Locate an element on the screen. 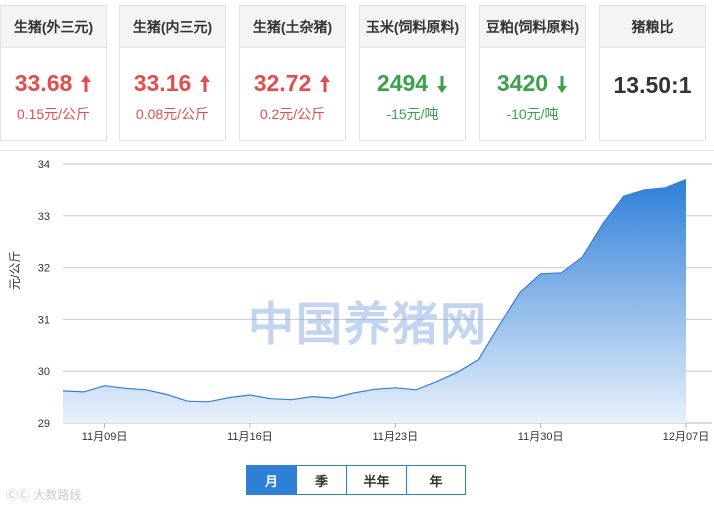 The image size is (714, 509). tab-half-year: 半年 is located at coordinates (377, 480).